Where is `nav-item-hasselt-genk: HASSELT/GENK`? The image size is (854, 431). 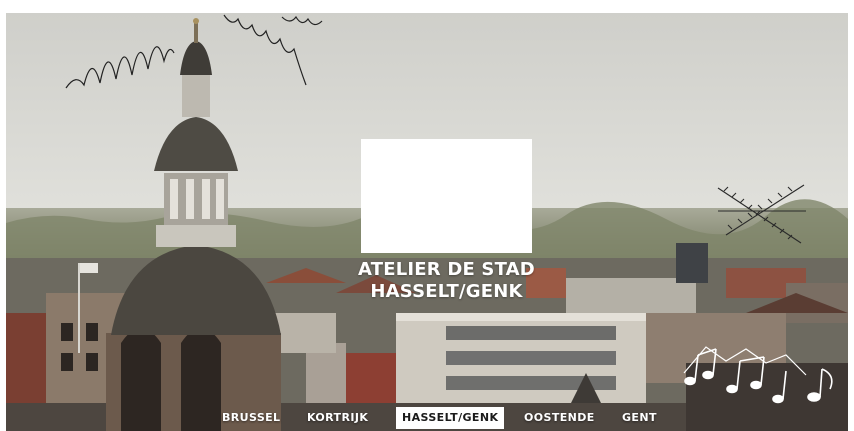
nav-item-hasselt-genk: HASSELT/GENK is located at coordinates (450, 418).